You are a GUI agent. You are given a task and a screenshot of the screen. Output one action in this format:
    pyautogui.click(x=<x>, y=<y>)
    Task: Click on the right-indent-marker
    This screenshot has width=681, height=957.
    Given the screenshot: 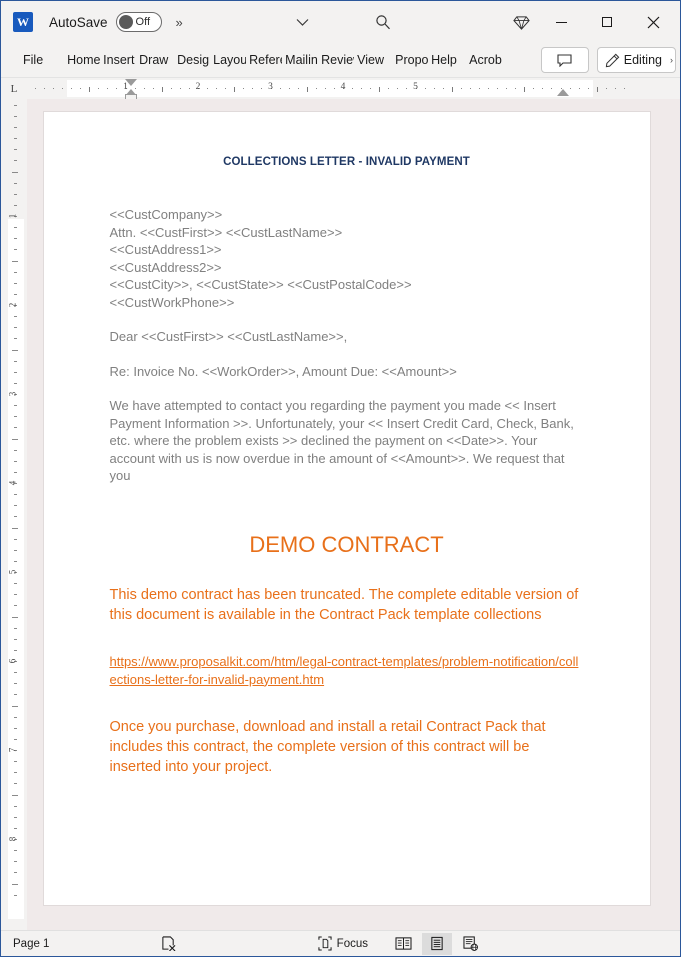 What is the action you would take?
    pyautogui.click(x=563, y=92)
    